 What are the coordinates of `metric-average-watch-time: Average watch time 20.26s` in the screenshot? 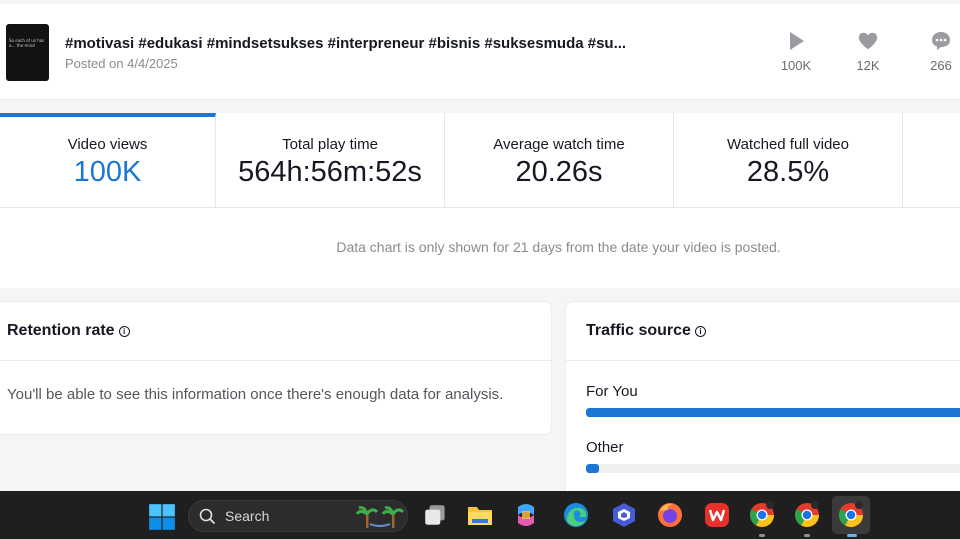 It's located at (559, 160).